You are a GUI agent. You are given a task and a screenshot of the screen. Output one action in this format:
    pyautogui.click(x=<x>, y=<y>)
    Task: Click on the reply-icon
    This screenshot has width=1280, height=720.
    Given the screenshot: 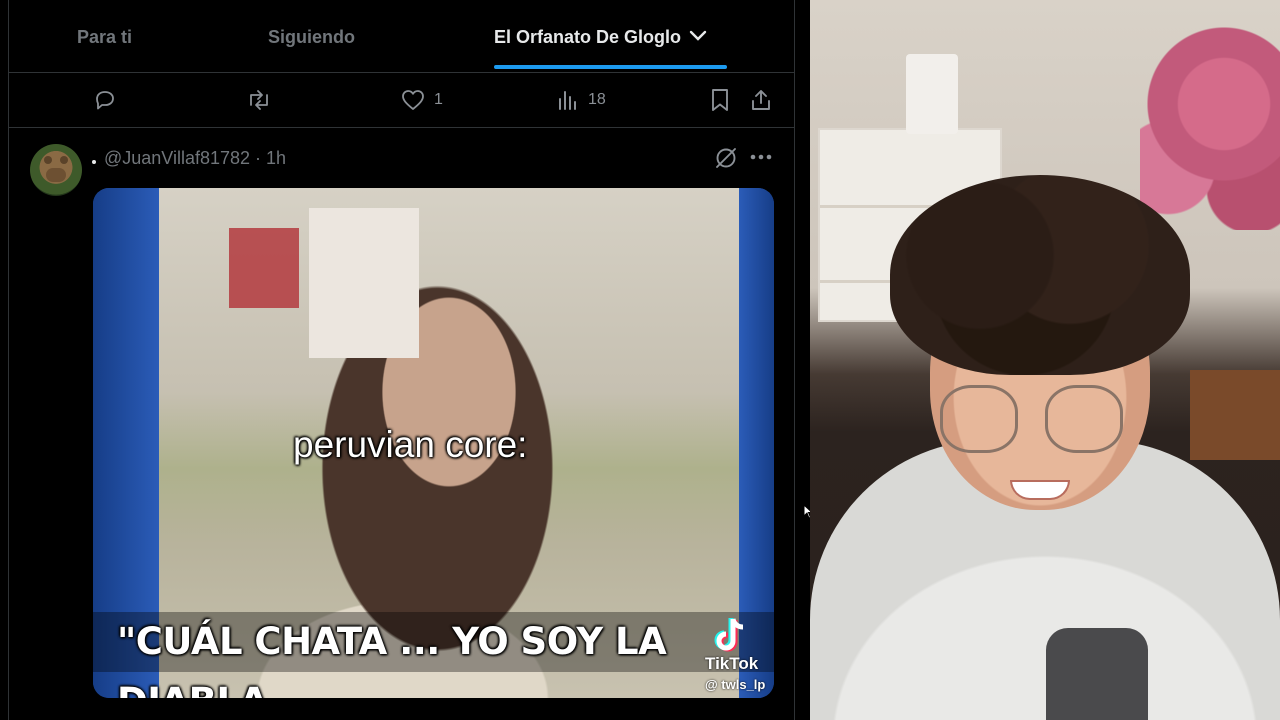 What is the action you would take?
    pyautogui.click(x=105, y=100)
    